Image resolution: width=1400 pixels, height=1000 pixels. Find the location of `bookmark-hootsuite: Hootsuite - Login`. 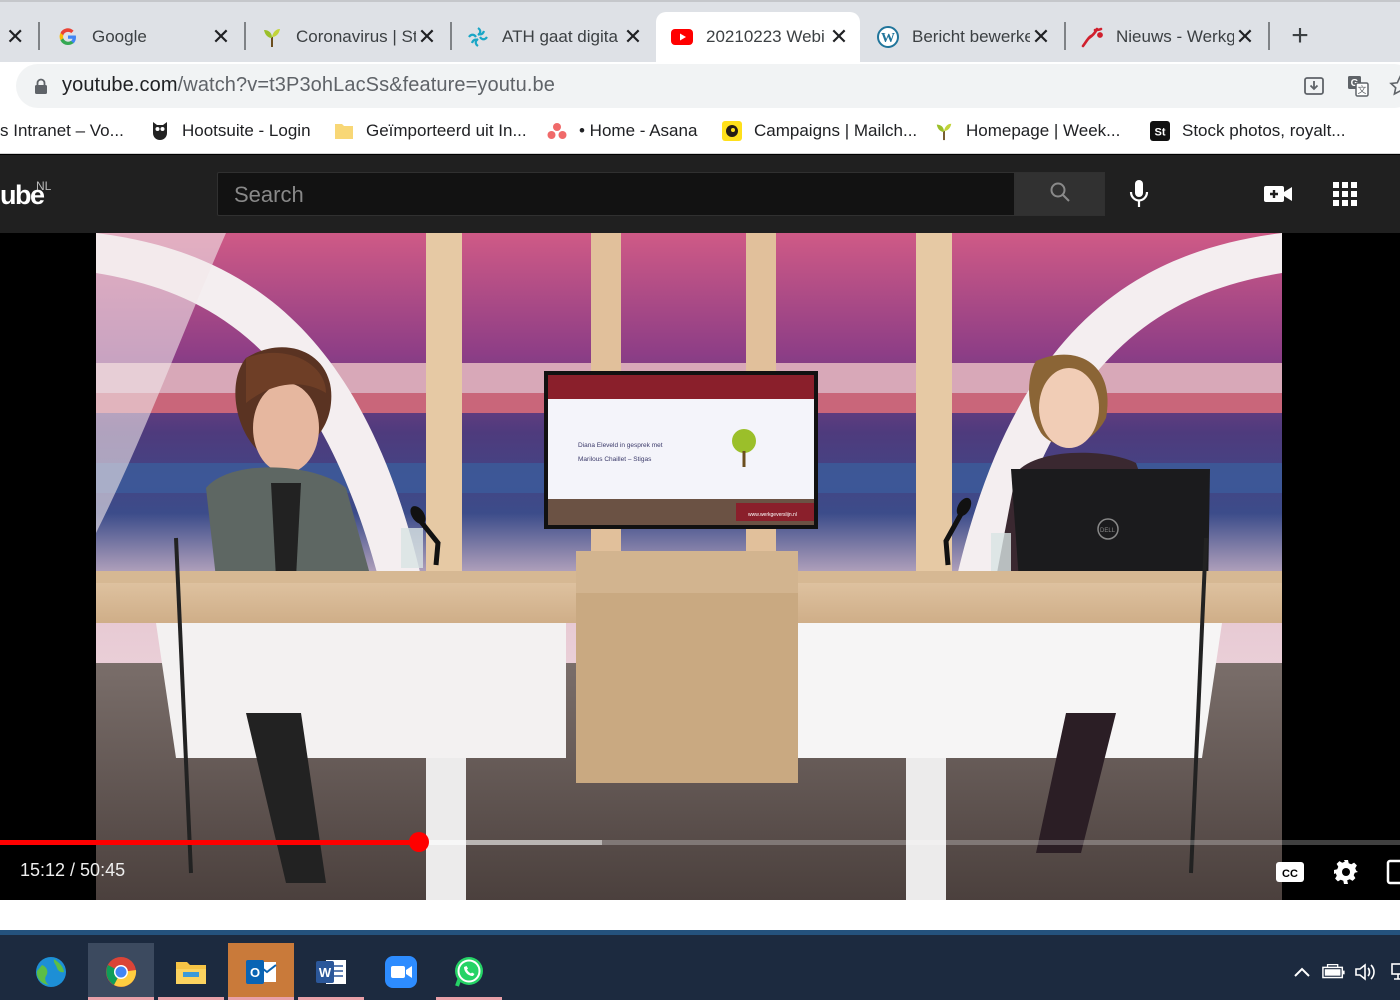

bookmark-hootsuite: Hootsuite - Login is located at coordinates (230, 131).